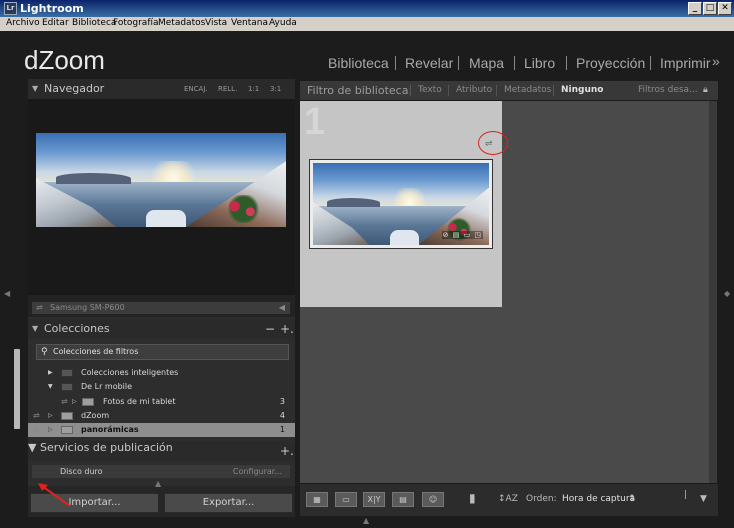  I want to click on navigator-1to1-option: 1:1, so click(253, 89).